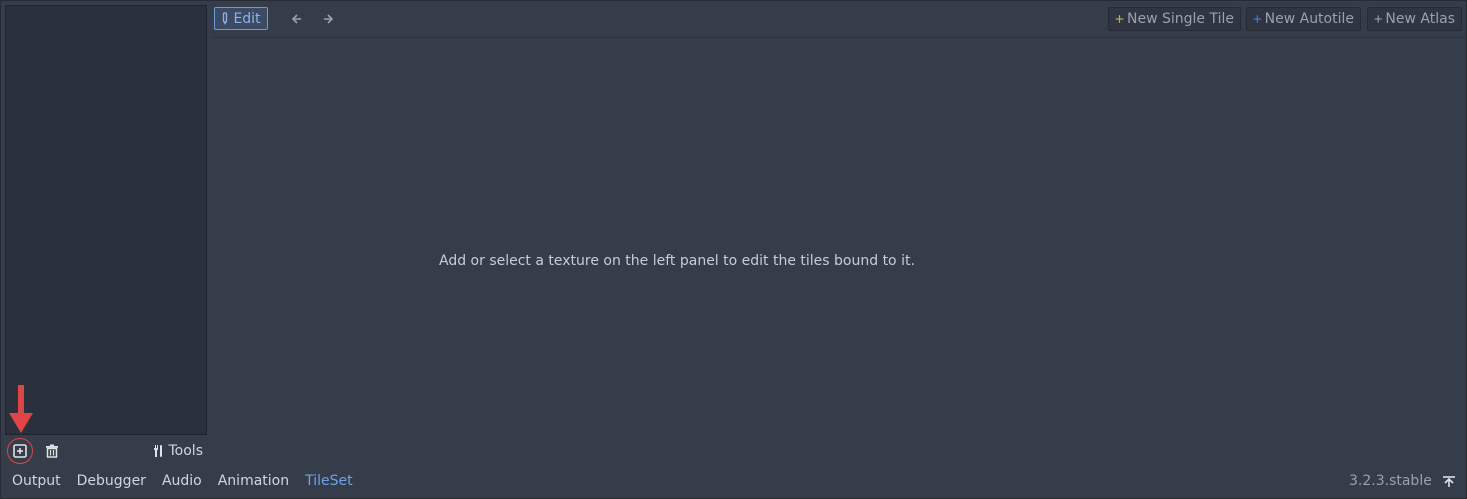 The image size is (1467, 499). I want to click on tools-icon, so click(157, 451).